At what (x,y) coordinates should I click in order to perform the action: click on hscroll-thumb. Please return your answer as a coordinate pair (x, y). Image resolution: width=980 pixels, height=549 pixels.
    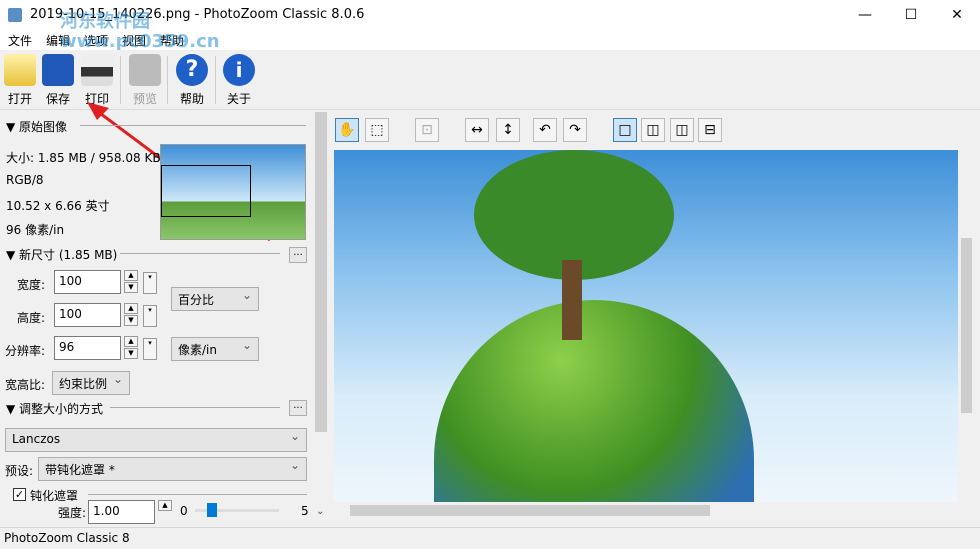
    Looking at the image, I should click on (530, 510).